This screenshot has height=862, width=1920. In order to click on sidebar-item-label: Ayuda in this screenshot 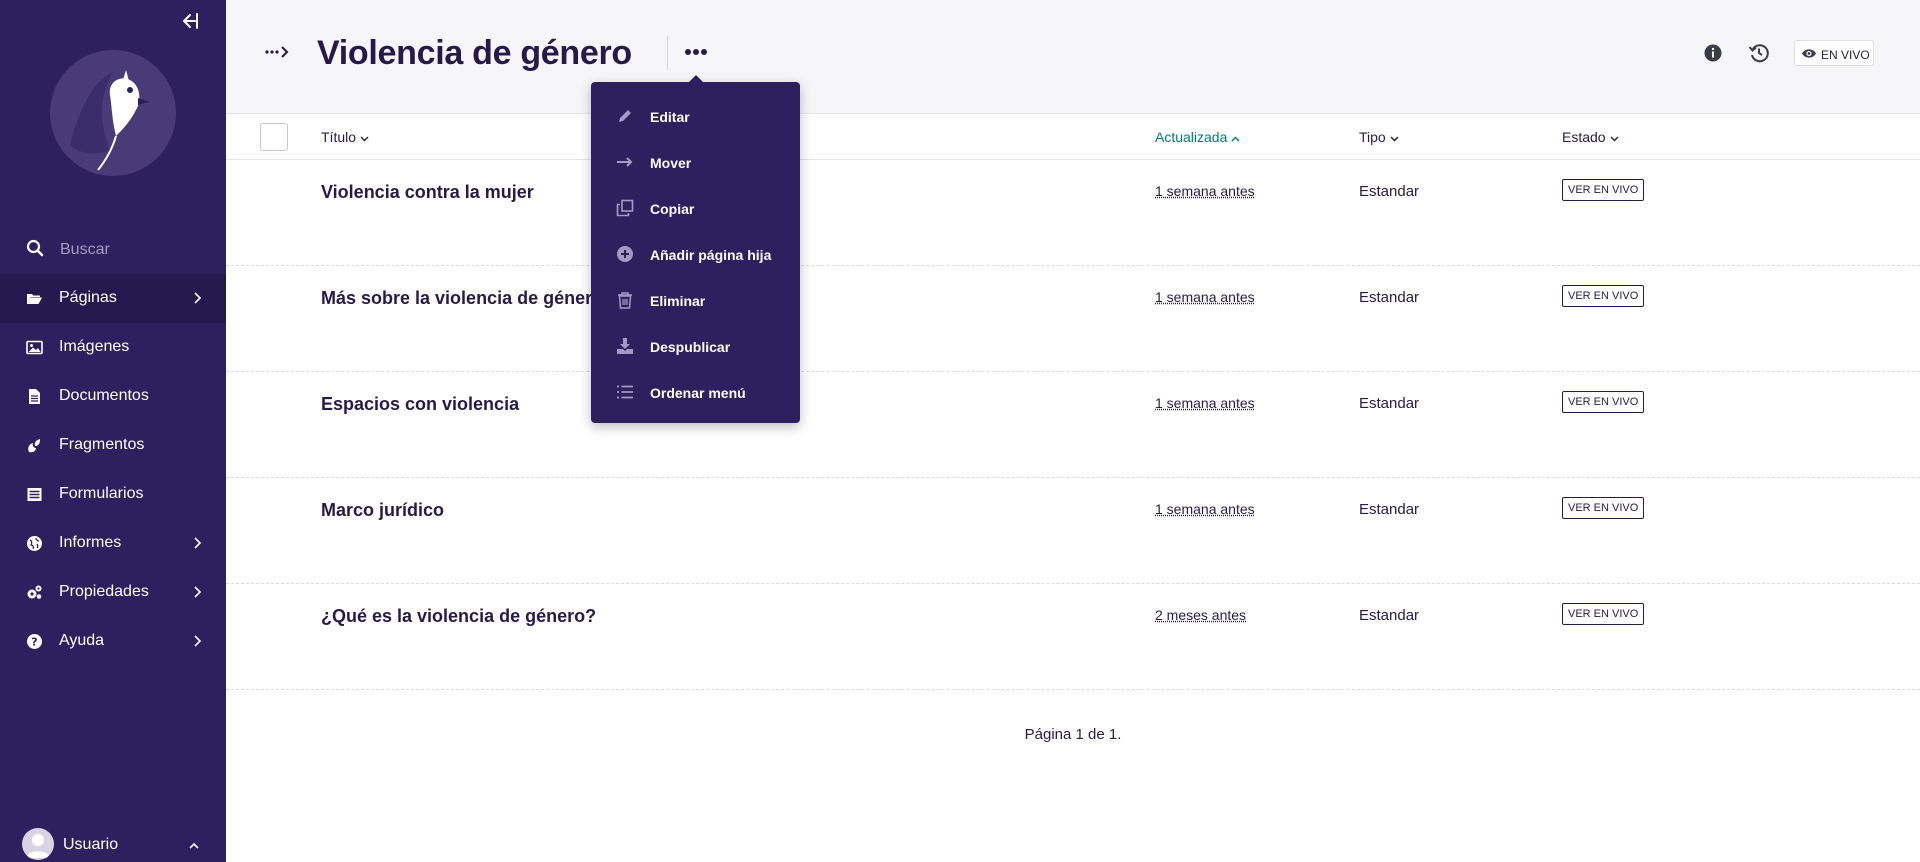, I will do `click(82, 640)`.